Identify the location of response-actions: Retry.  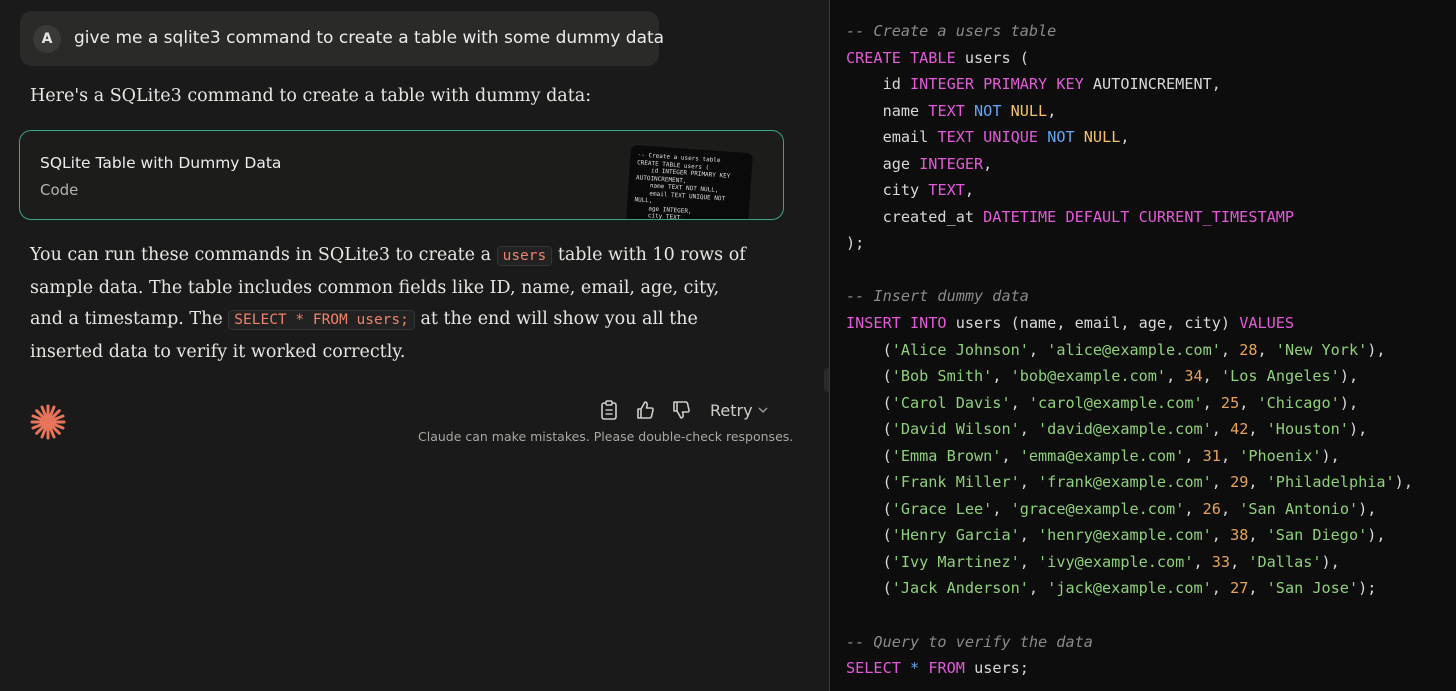
(683, 410).